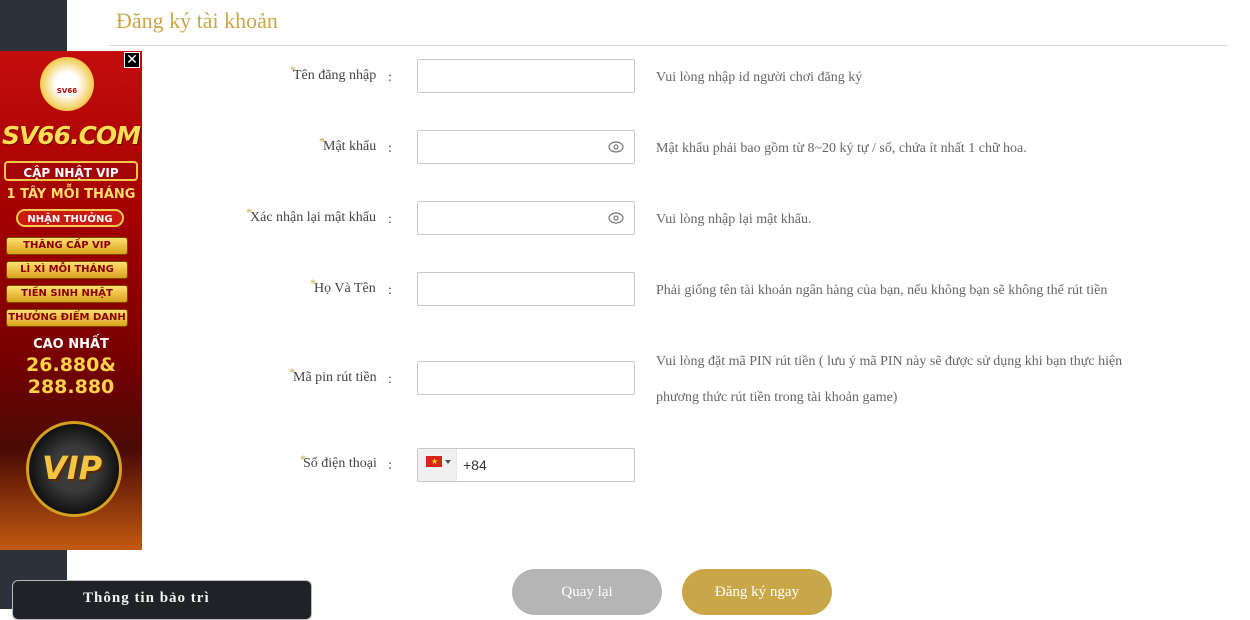 The height and width of the screenshot is (620, 1250). I want to click on vietnam-flag-icon: ★, so click(434, 461).